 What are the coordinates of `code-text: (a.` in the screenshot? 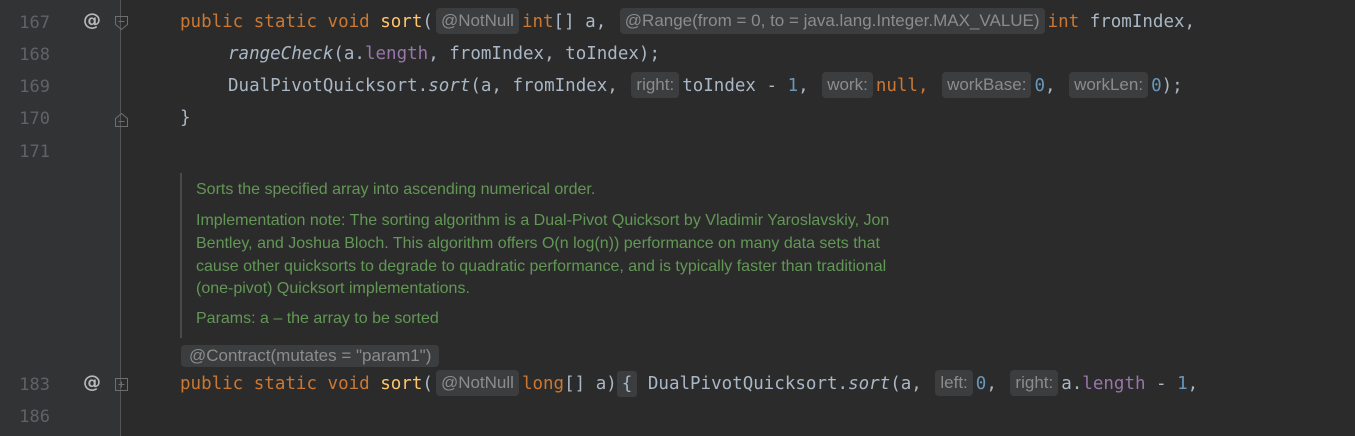 It's located at (349, 54).